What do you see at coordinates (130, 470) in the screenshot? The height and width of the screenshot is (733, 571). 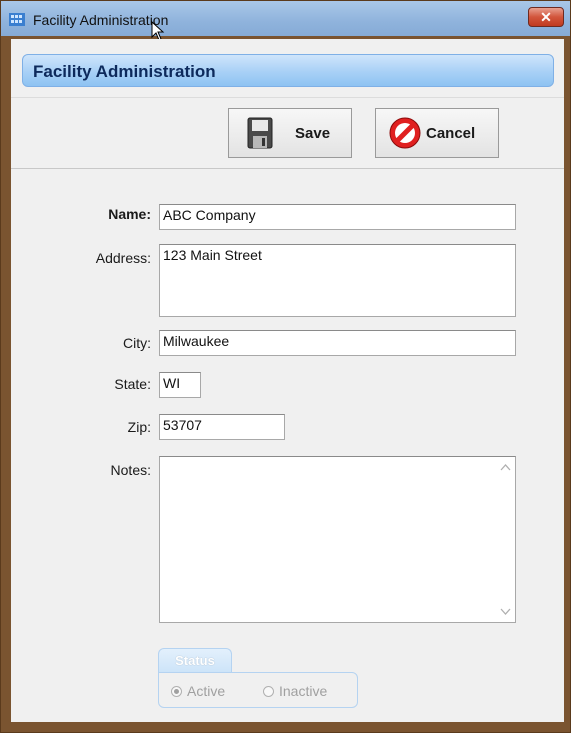 I see `notes-label: Notes:` at bounding box center [130, 470].